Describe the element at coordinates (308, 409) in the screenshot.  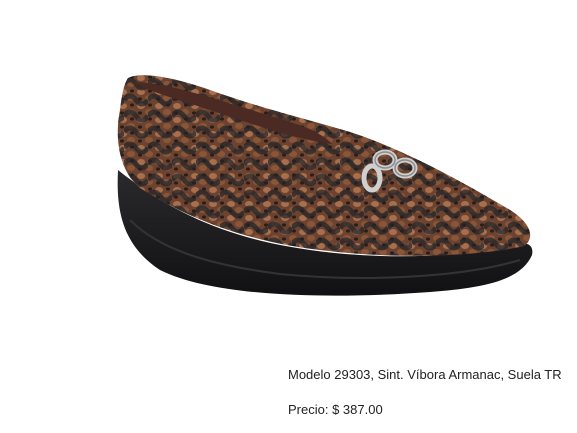
I see `price-label: Precio:` at that location.